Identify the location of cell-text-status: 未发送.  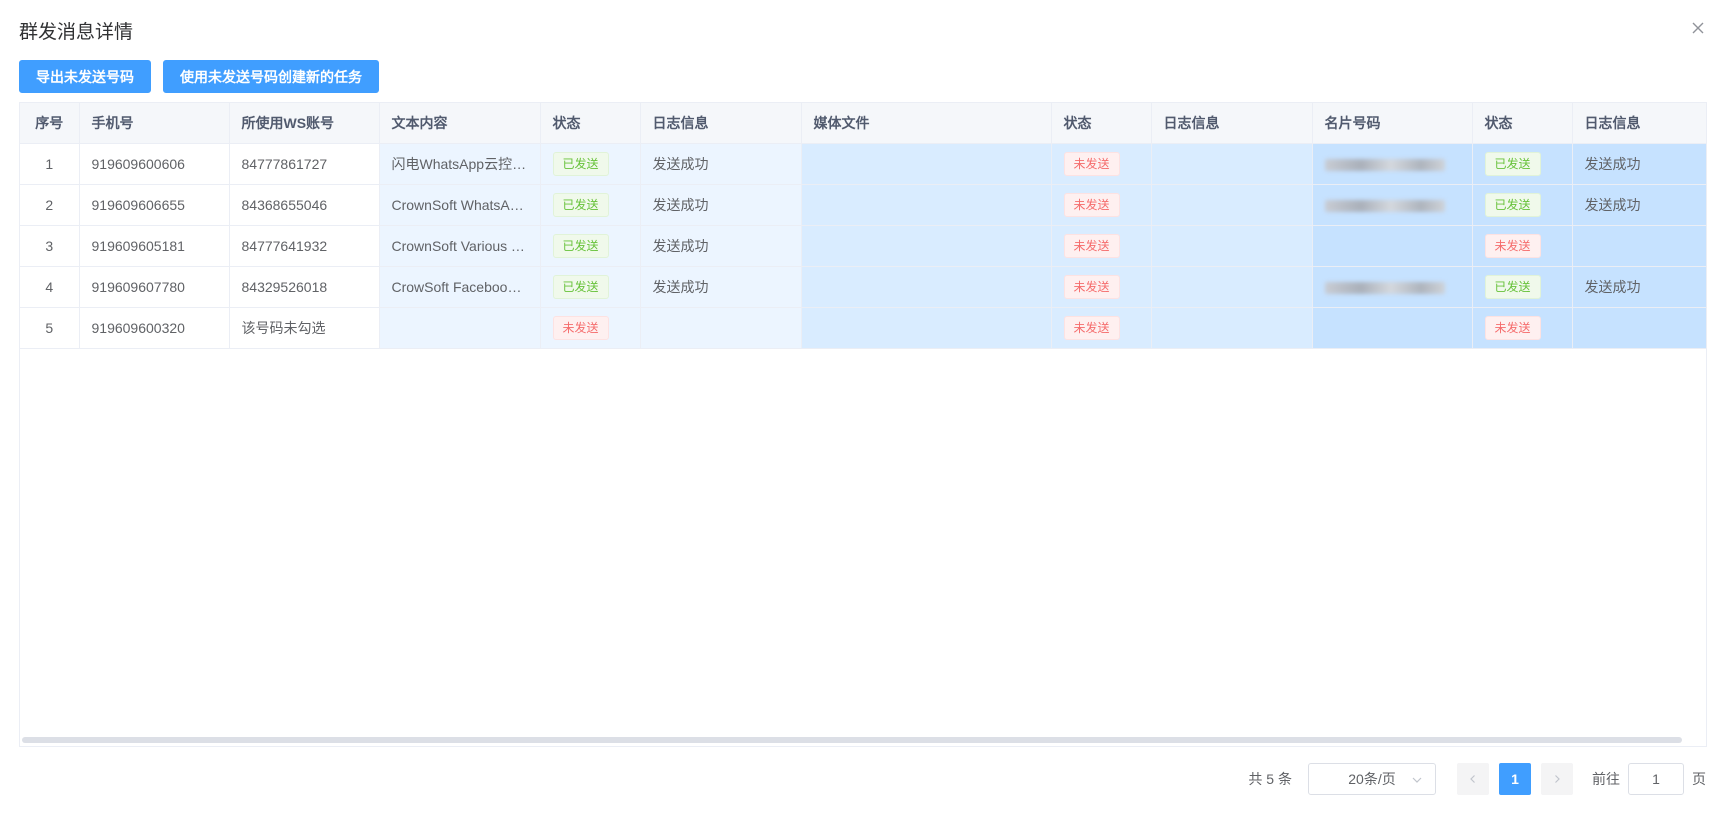
(590, 328).